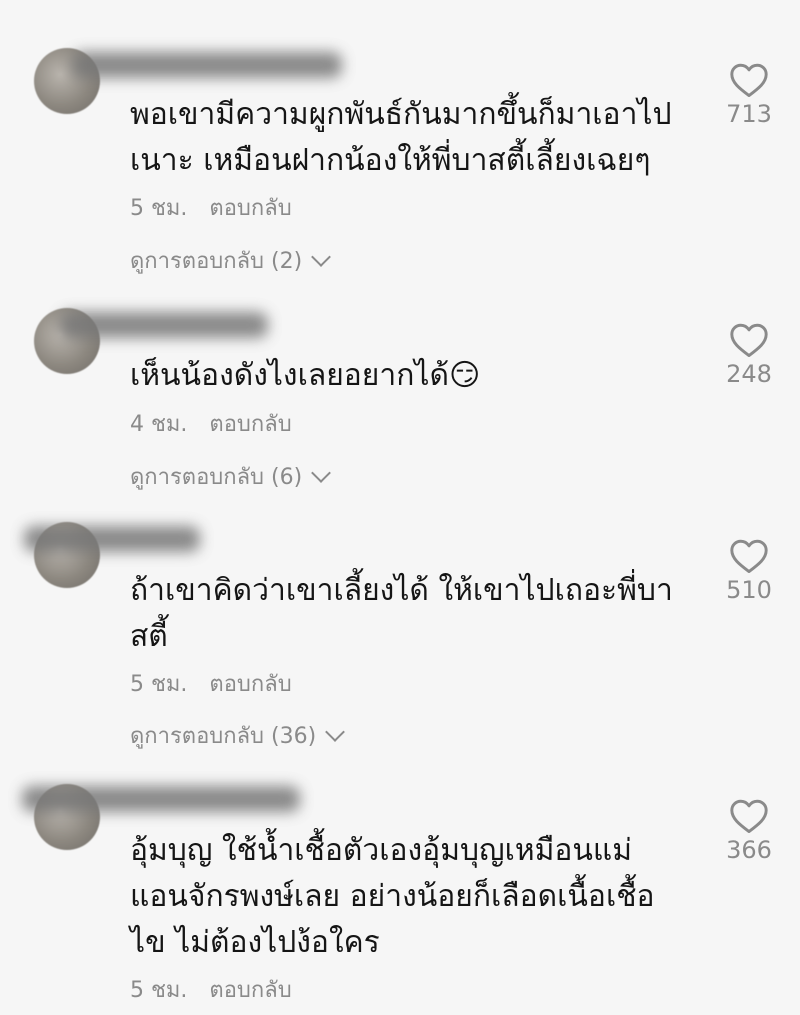 The image size is (800, 1015). Describe the element at coordinates (216, 261) in the screenshot. I see `view-replies-label: ดูการตอบกลับ (2)` at that location.